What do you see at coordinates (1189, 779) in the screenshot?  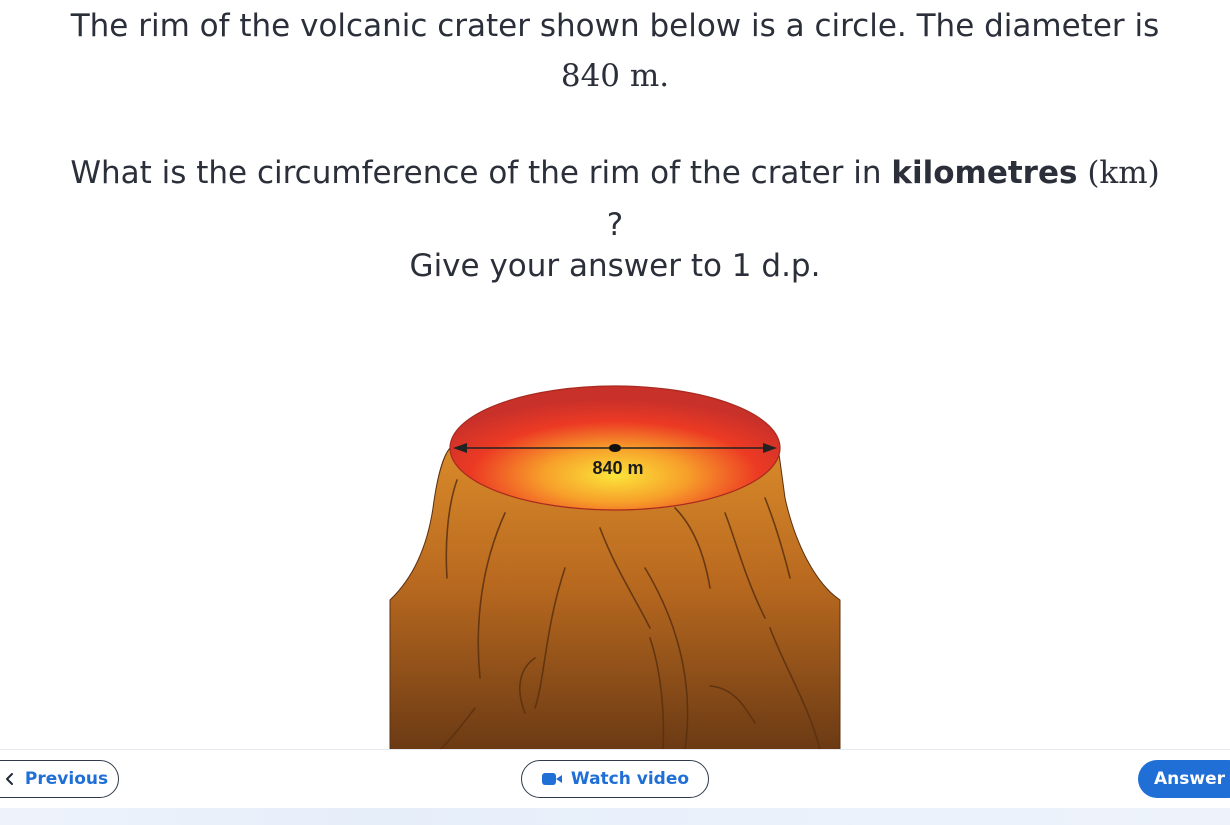 I see `answer-label: Answer` at bounding box center [1189, 779].